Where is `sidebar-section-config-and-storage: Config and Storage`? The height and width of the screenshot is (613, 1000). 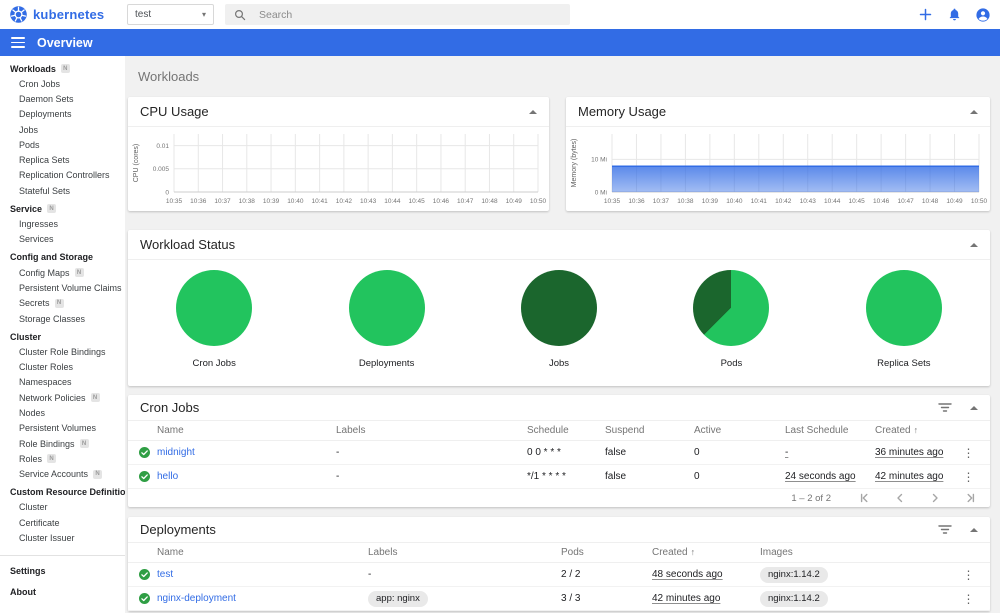 sidebar-section-config-and-storage: Config and Storage is located at coordinates (62, 257).